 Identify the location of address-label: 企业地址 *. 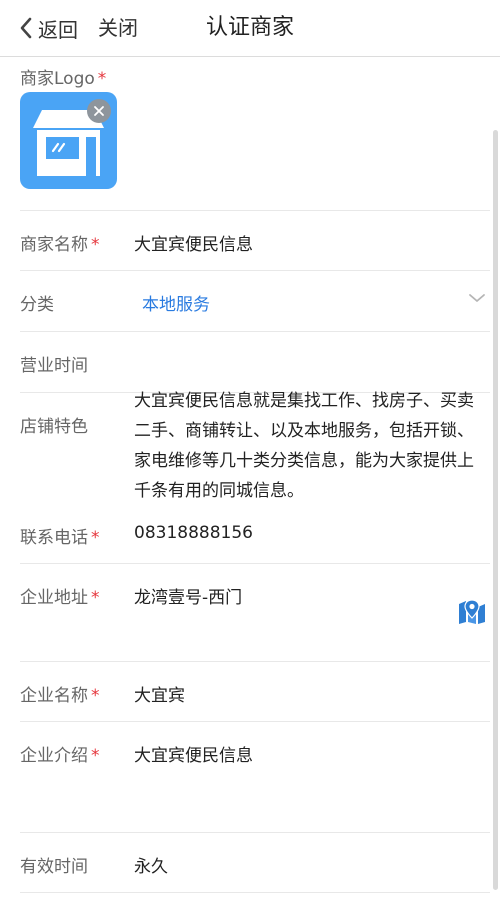
(60, 598).